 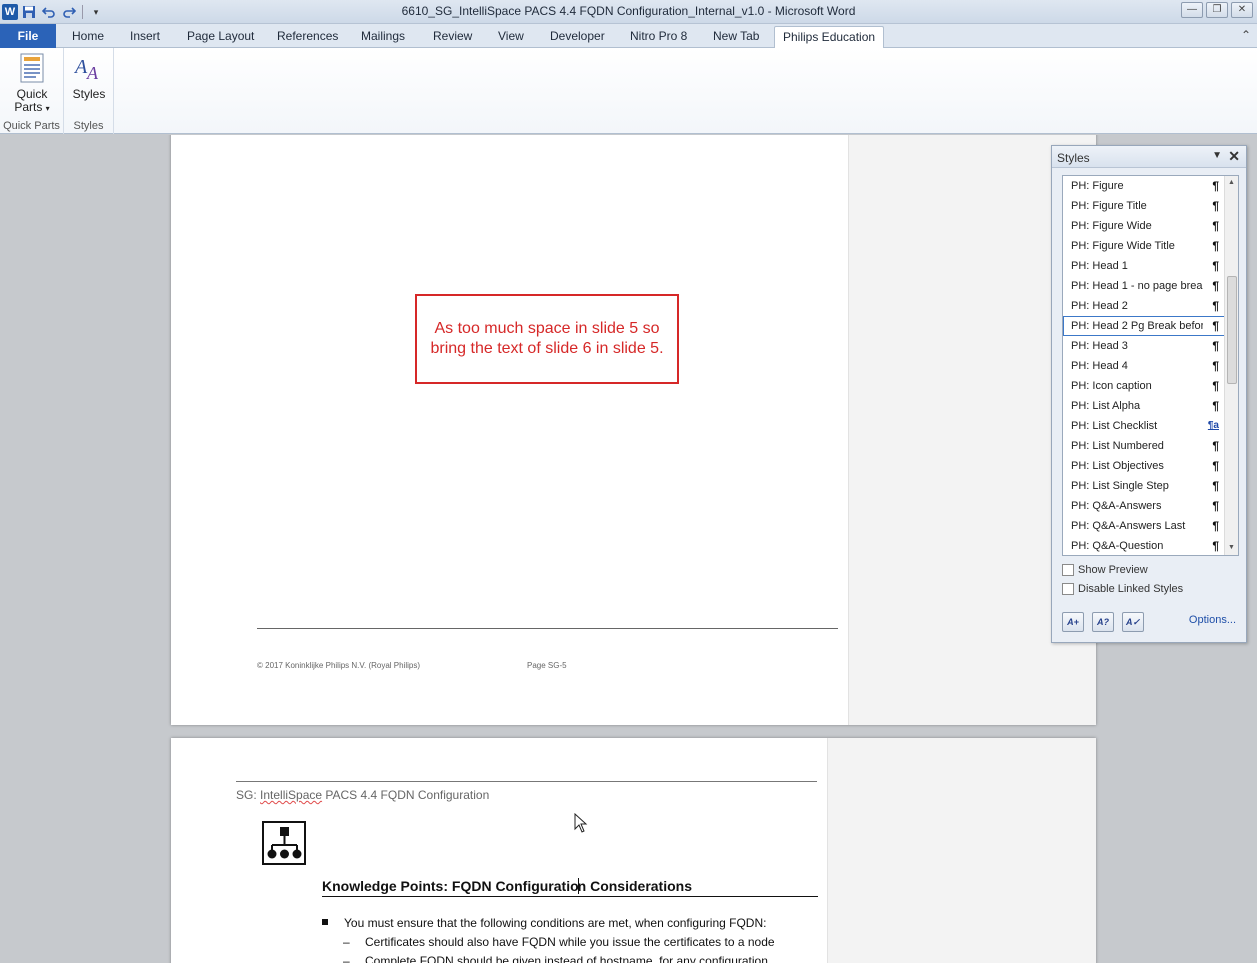 I want to click on close-pane-icon: ✕, so click(x=1234, y=156).